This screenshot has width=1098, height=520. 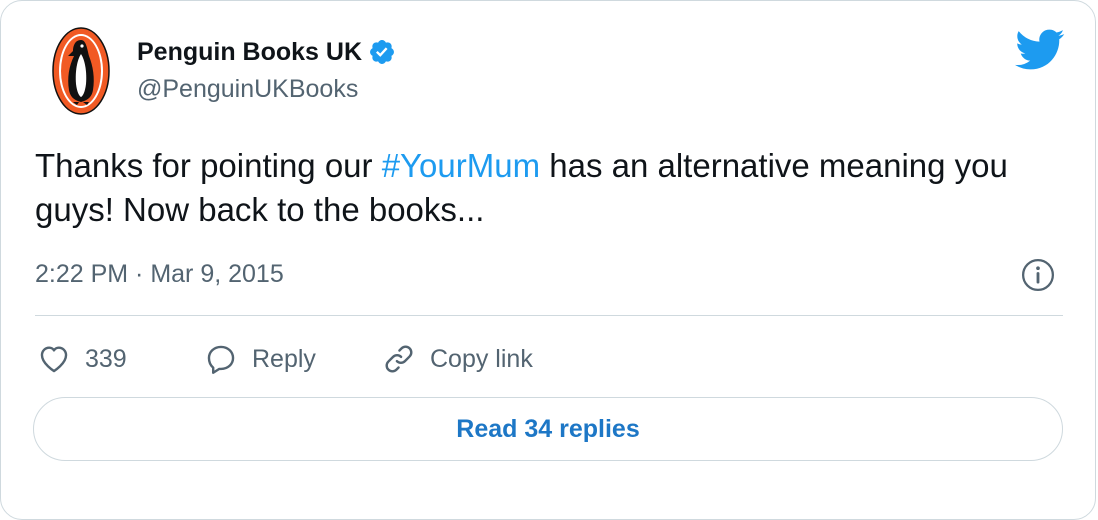 I want to click on info-icon, so click(x=1038, y=275).